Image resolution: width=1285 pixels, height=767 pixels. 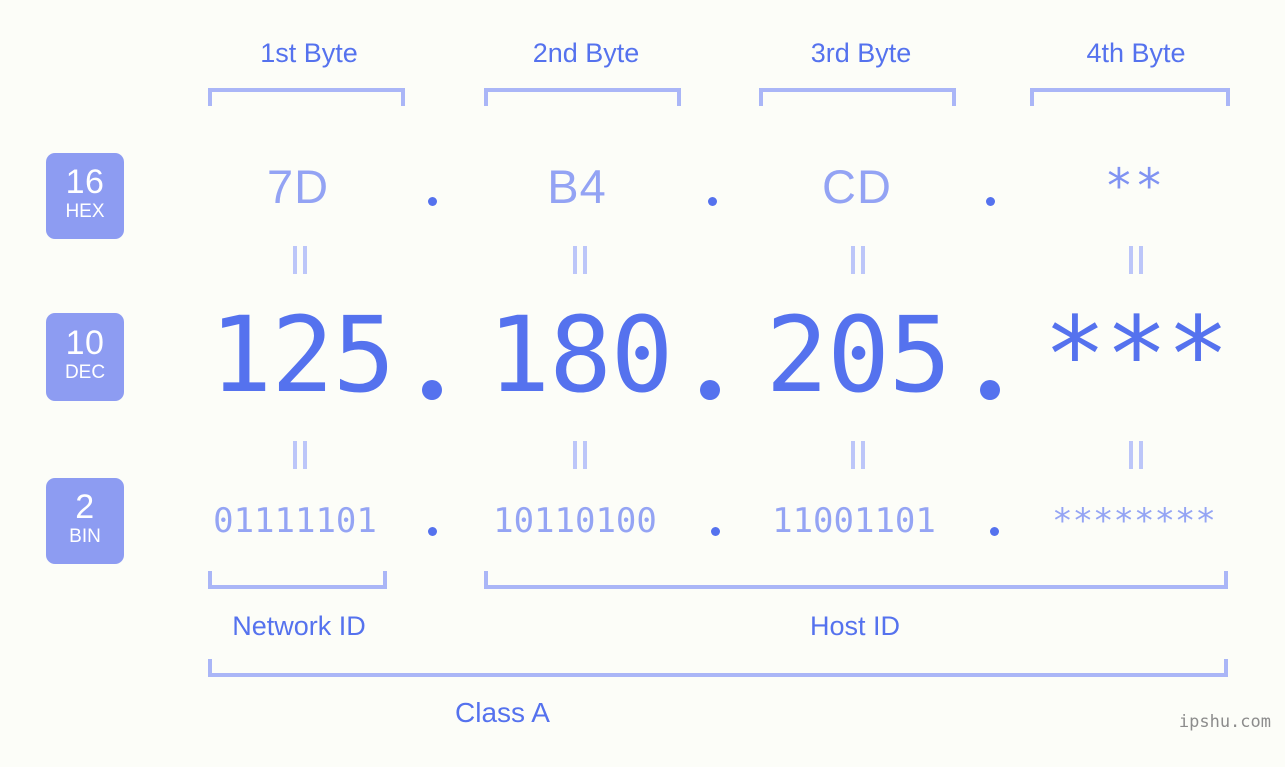 I want to click on byte-header-label-3: 3rd Byte, so click(x=861, y=53).